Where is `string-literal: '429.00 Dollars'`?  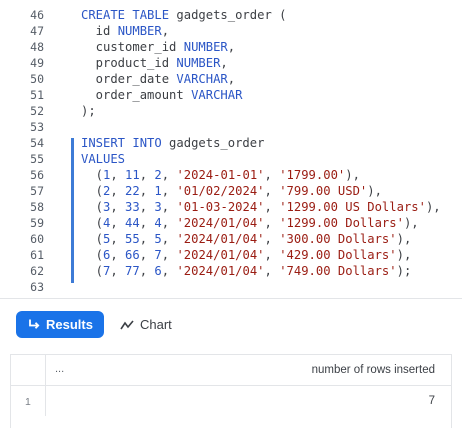 string-literal: '429.00 Dollars' is located at coordinates (338, 255).